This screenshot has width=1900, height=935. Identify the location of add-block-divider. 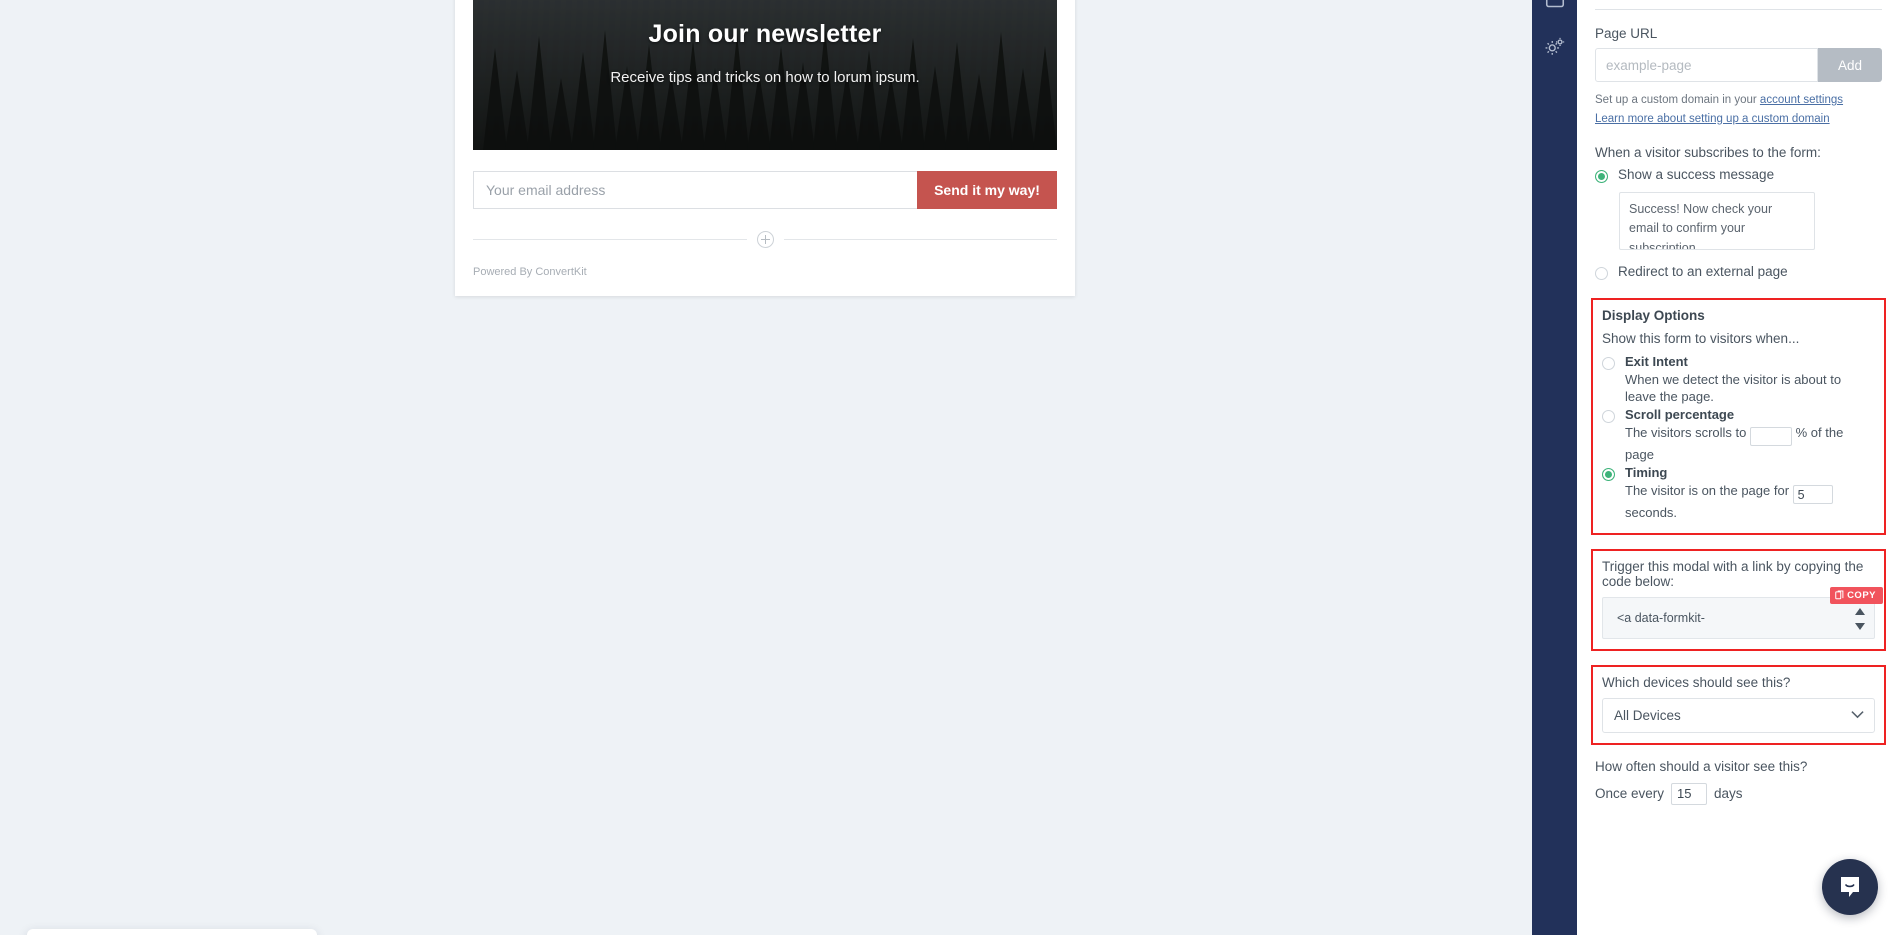
(765, 239).